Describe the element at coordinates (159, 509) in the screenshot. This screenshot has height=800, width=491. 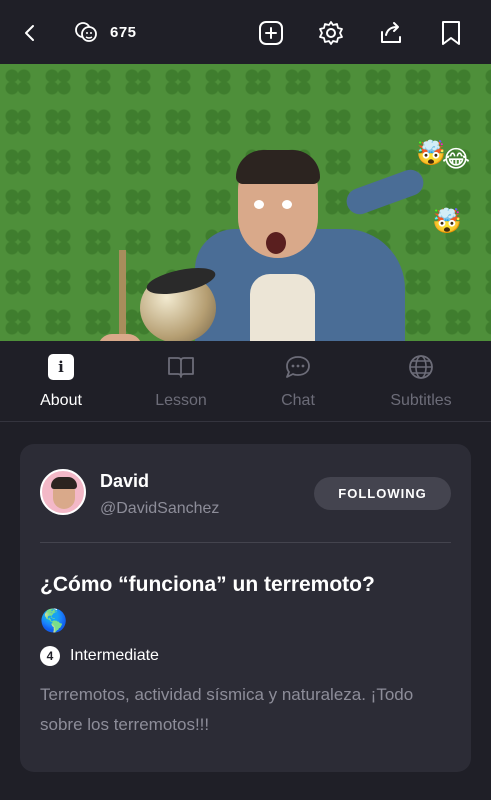
I see `author-handle: @DavidSanchez` at that location.